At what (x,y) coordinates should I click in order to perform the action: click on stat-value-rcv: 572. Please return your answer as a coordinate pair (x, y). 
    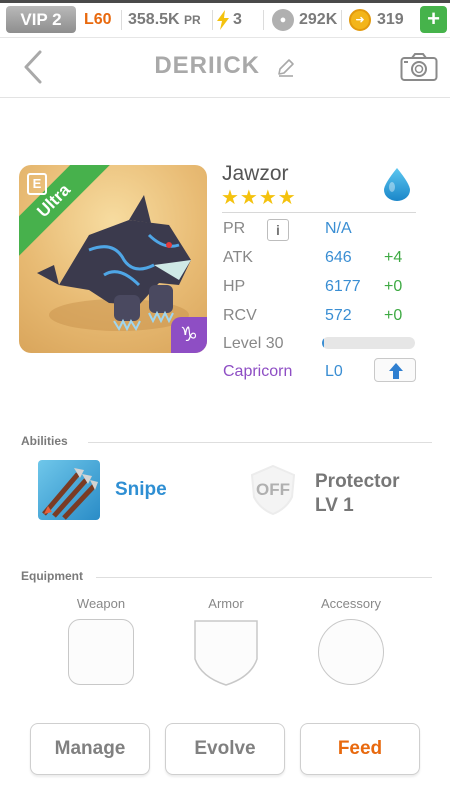
    Looking at the image, I should click on (338, 315).